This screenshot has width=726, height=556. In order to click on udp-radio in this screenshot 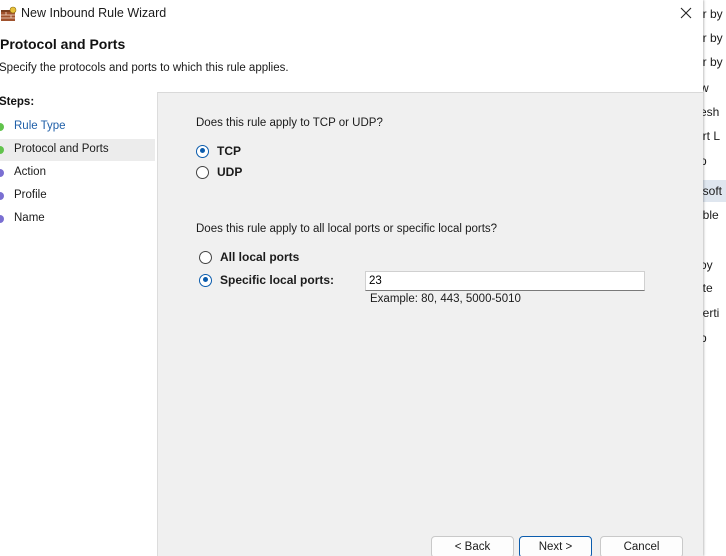, I will do `click(202, 172)`.